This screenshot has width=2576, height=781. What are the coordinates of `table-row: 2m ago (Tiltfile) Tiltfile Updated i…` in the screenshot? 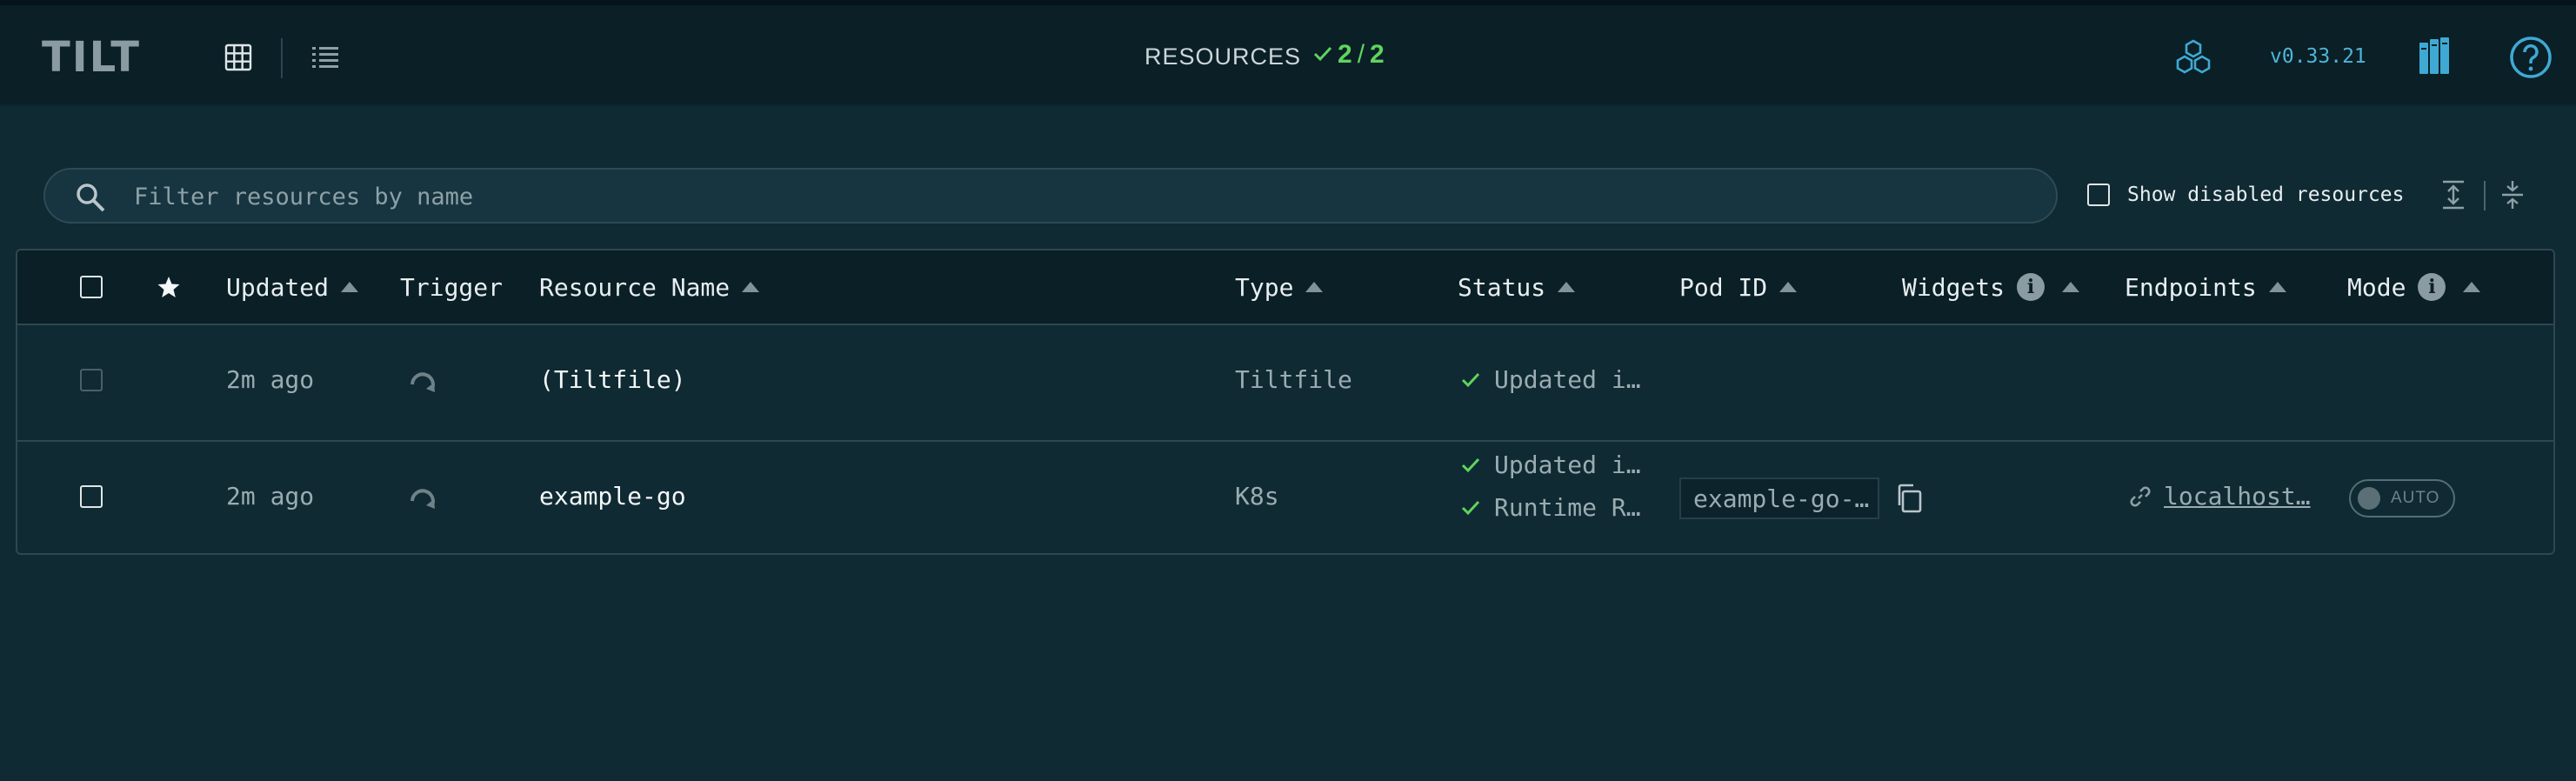 It's located at (1285, 383).